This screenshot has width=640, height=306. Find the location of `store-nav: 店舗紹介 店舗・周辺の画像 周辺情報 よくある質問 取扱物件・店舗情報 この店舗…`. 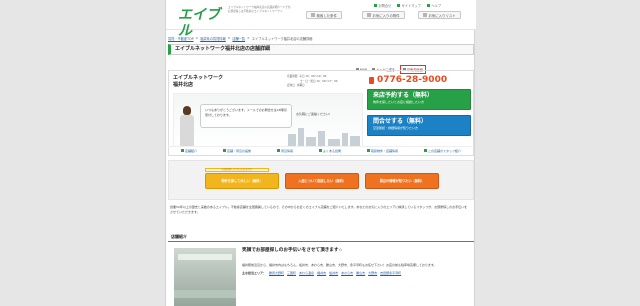

store-nav: 店舗紹介 店舗・周辺の画像 周辺情報 よくある質問 取扱物件・店舗情報 この店舗… is located at coordinates (321, 150).